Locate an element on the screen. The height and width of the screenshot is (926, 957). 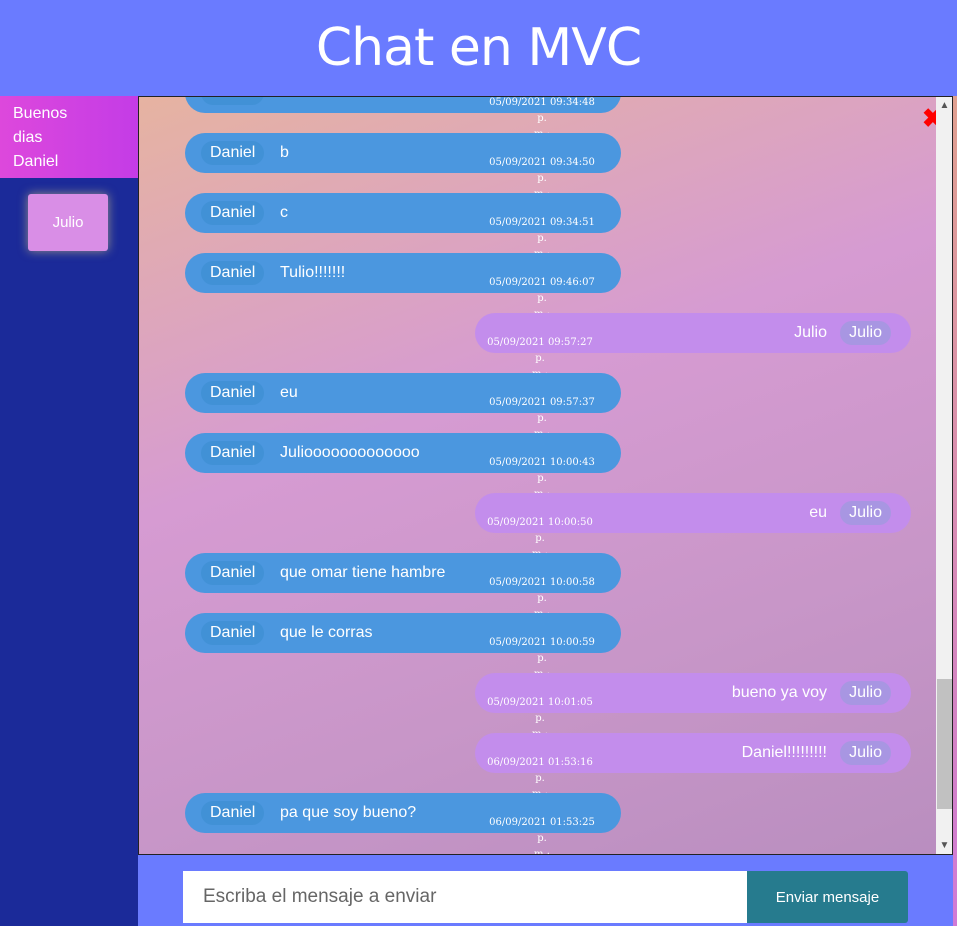
timestamp-line: 05/09/2021 09:34:50 p. is located at coordinates (542, 170).